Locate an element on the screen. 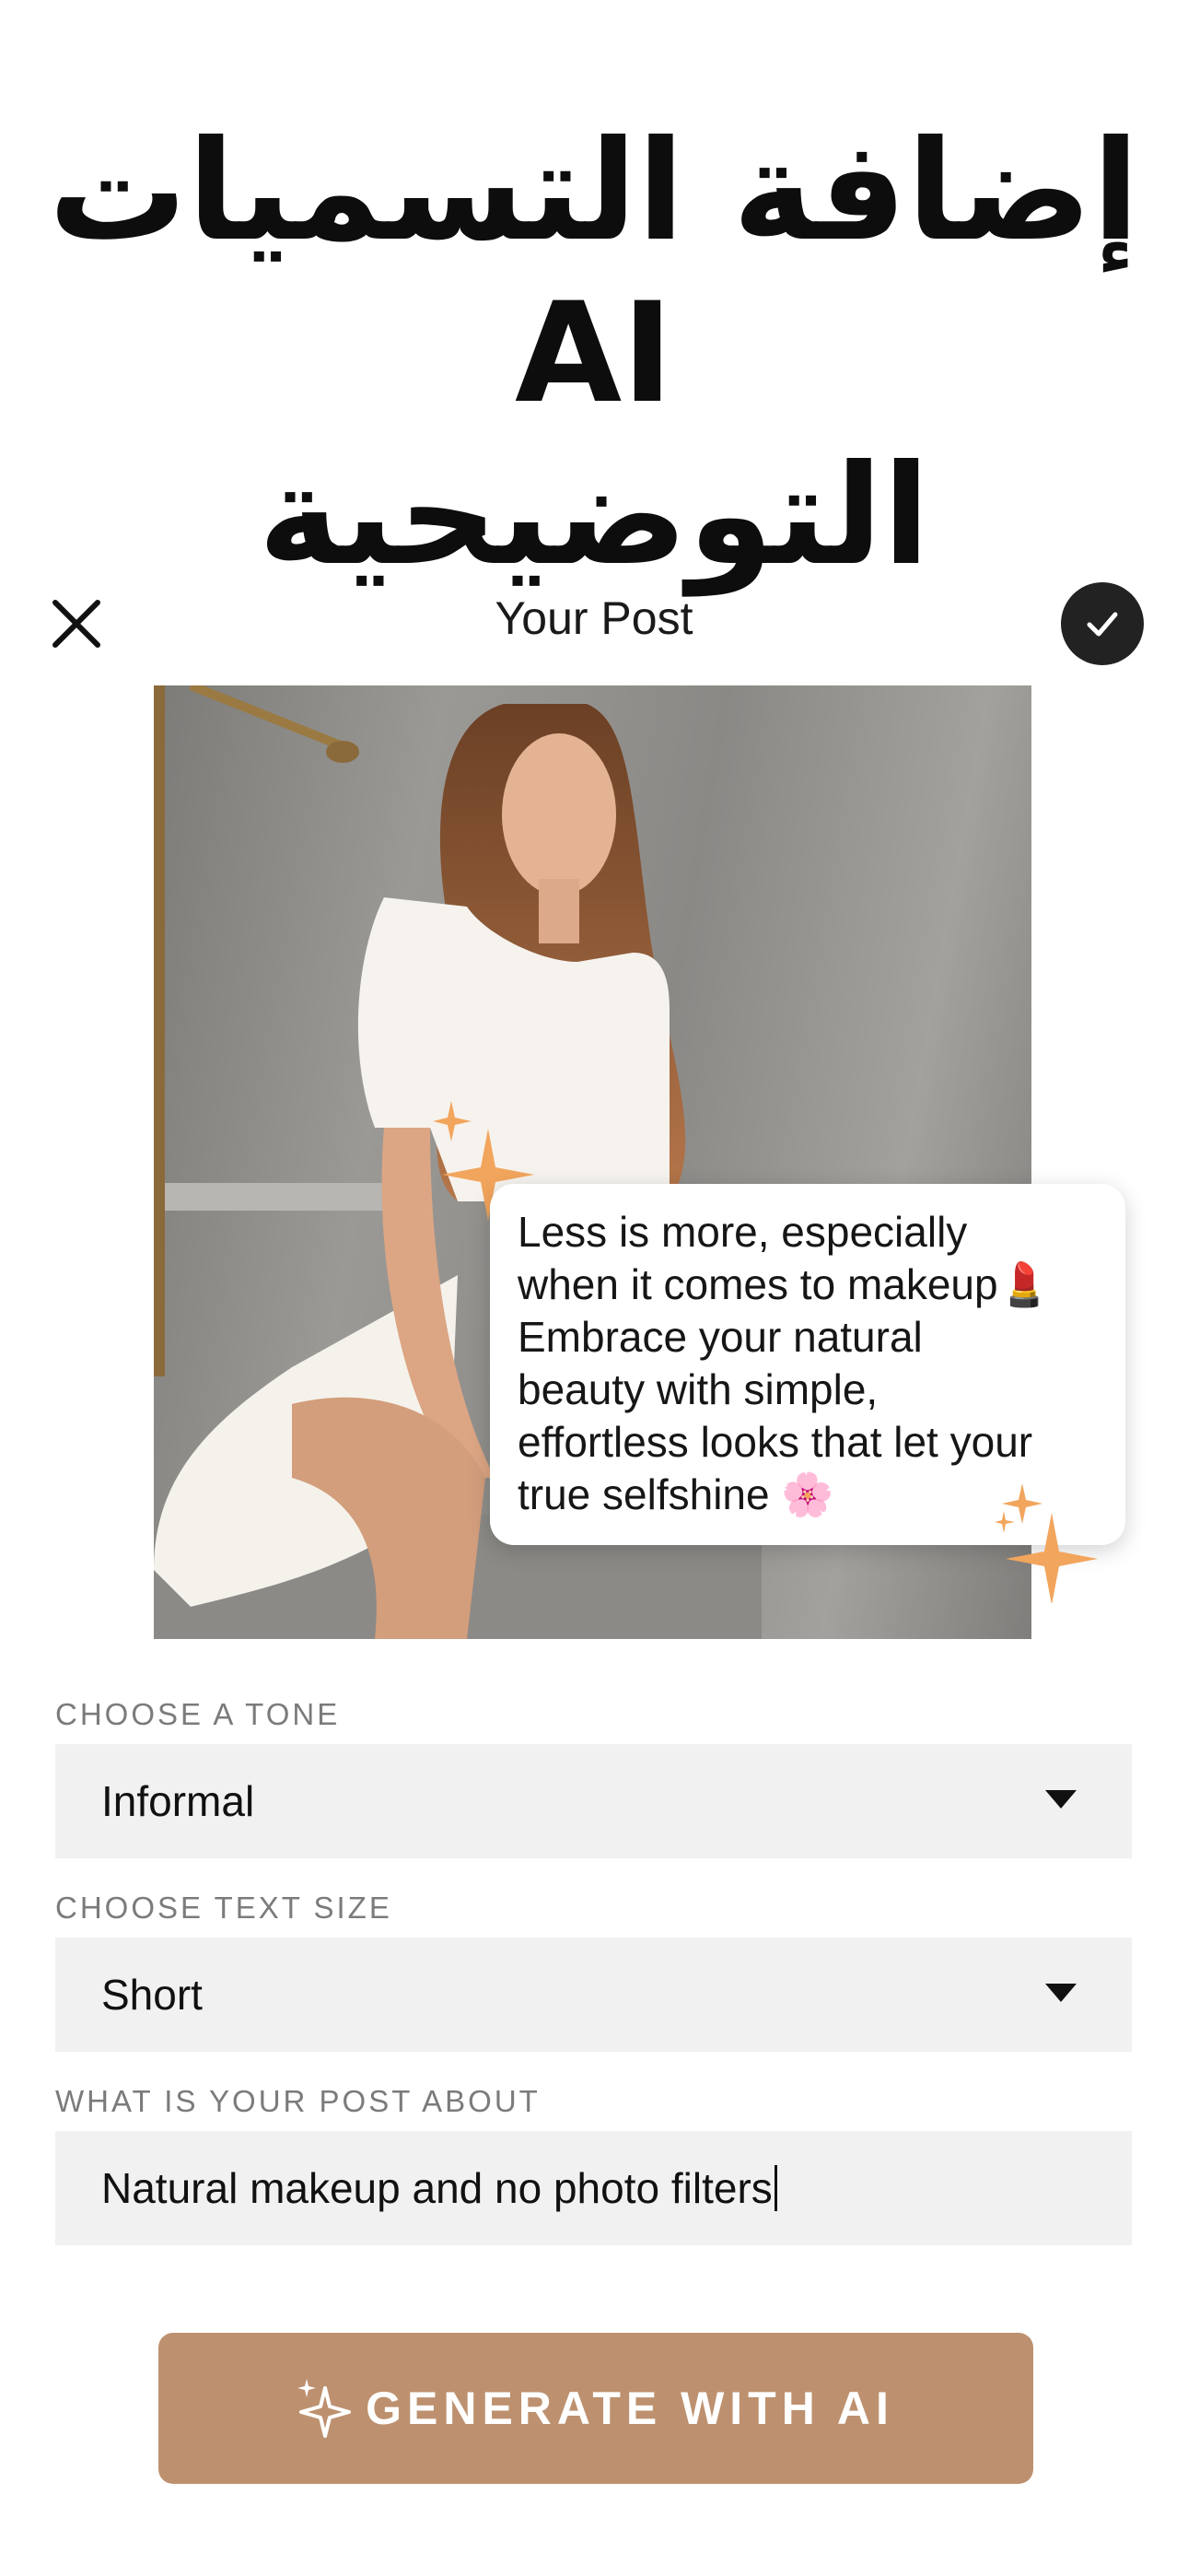 This screenshot has width=1188, height=2576. tone-select: Informal is located at coordinates (593, 1801).